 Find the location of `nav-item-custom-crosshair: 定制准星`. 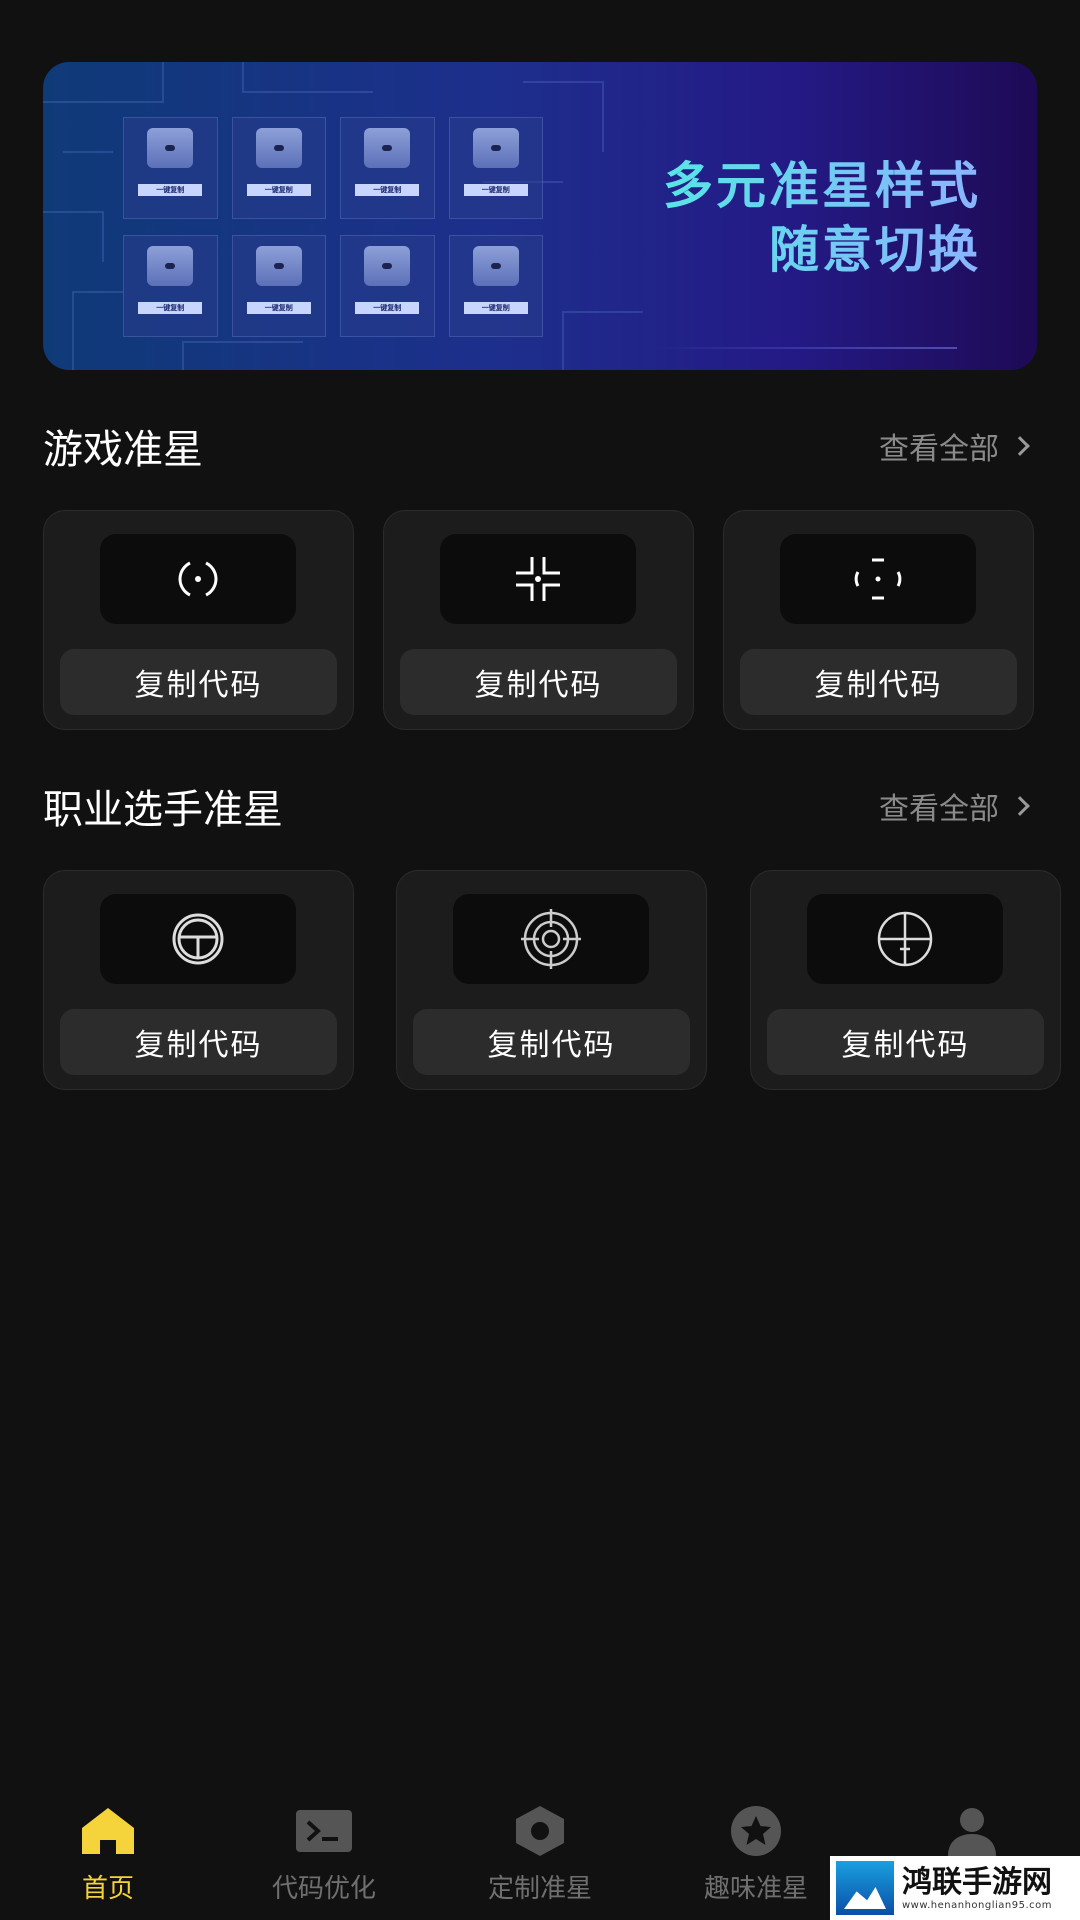

nav-item-custom-crosshair: 定制准星 is located at coordinates (540, 1855).